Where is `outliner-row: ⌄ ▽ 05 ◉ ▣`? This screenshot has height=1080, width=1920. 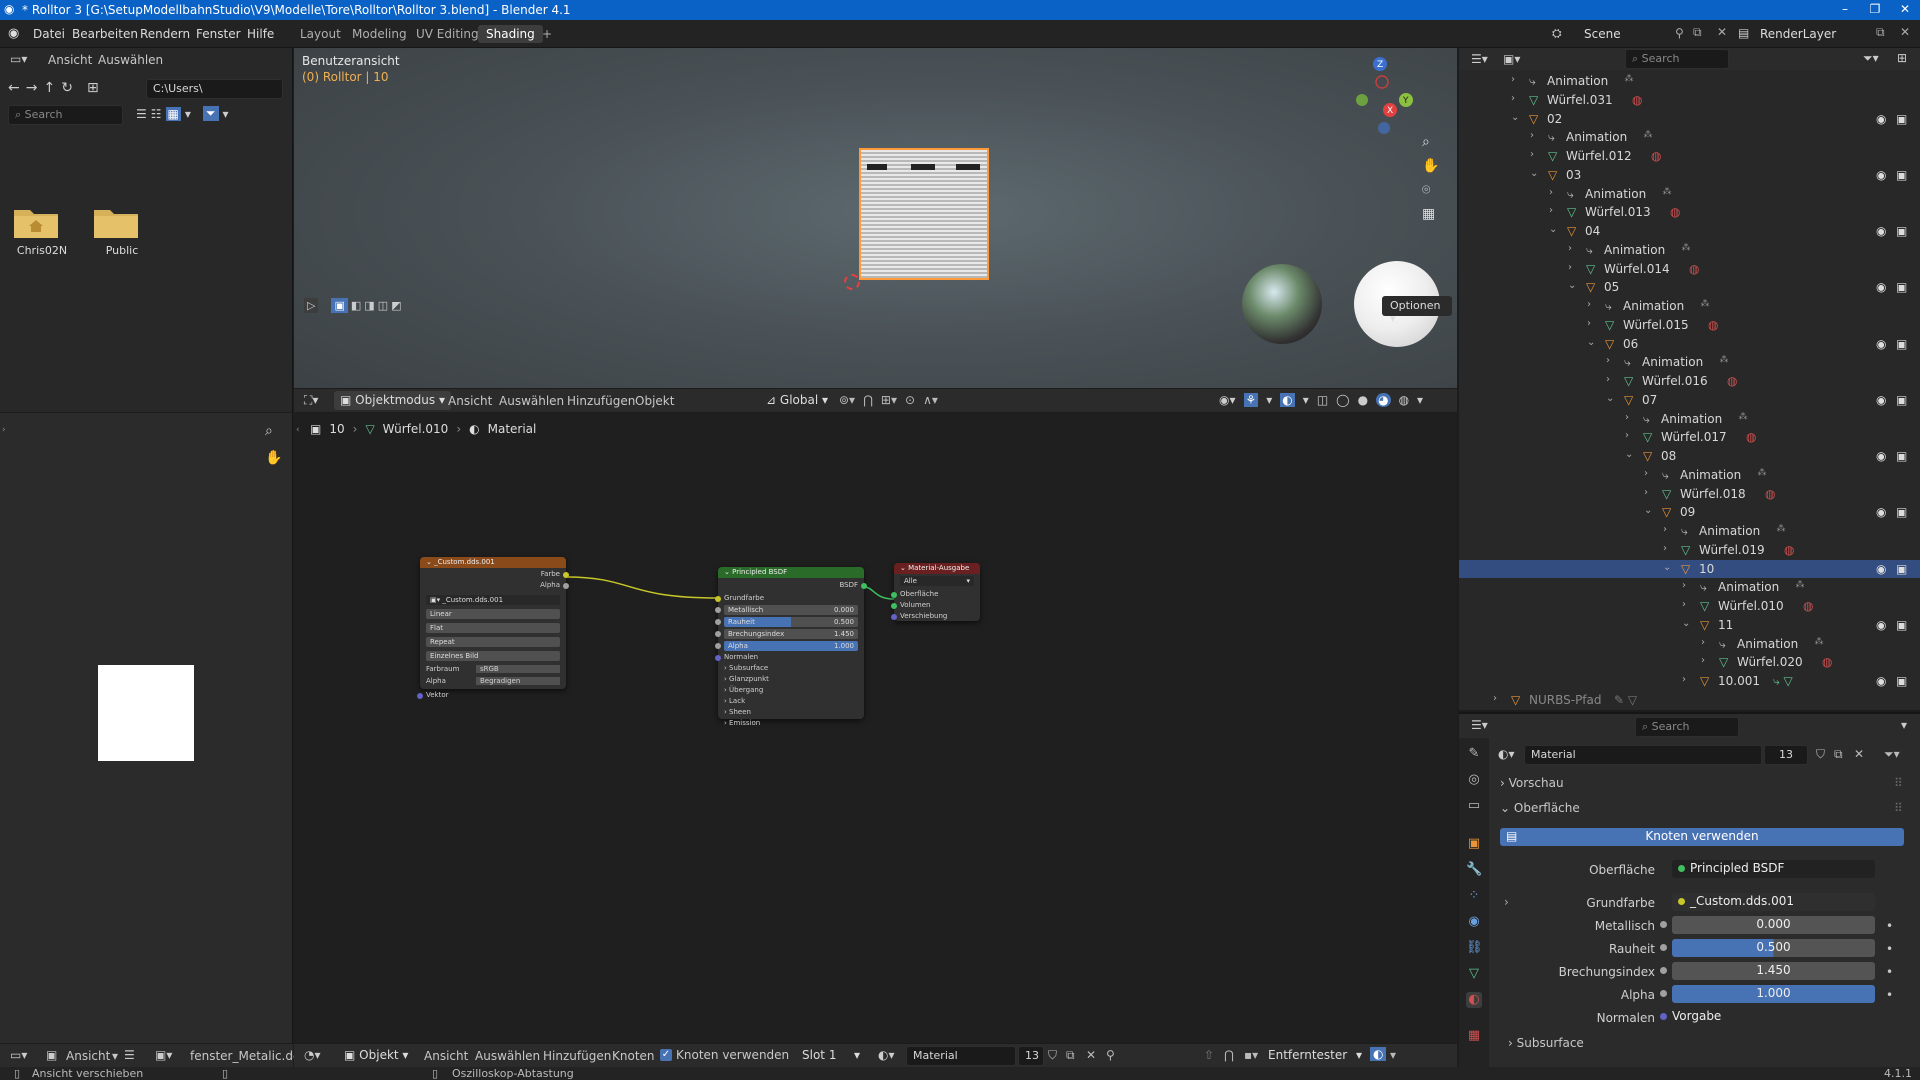 outliner-row: ⌄ ▽ 05 ◉ ▣ is located at coordinates (1689, 287).